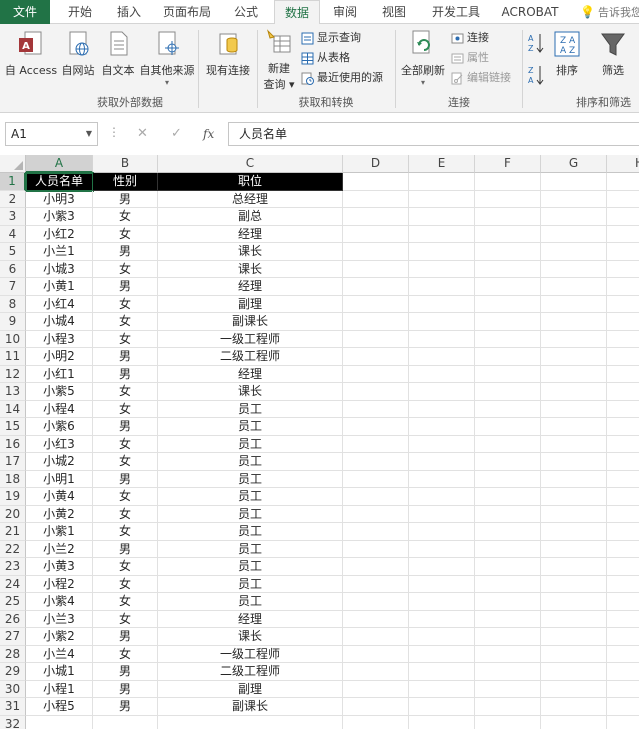 This screenshot has width=639, height=729. I want to click on header-cell: 人员名单, so click(59, 182).